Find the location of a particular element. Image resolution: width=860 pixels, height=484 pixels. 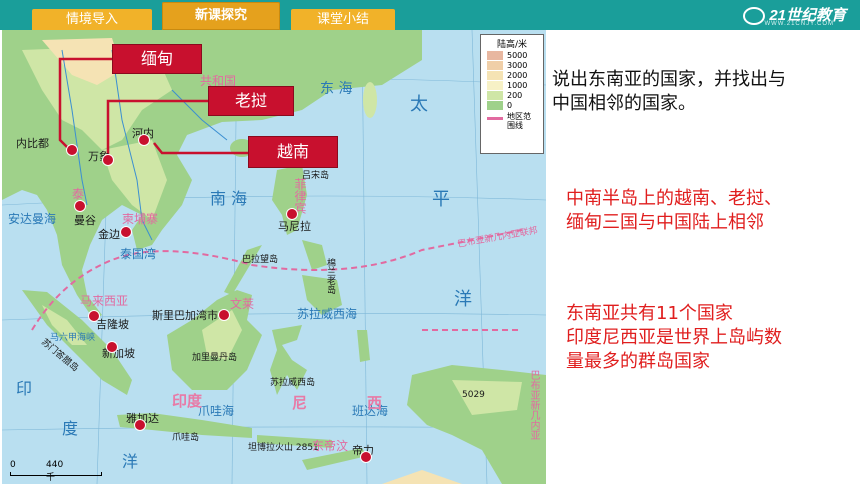

answer1-line-2: 缅甸三国与中国陆上相邻 is located at coordinates (665, 222).